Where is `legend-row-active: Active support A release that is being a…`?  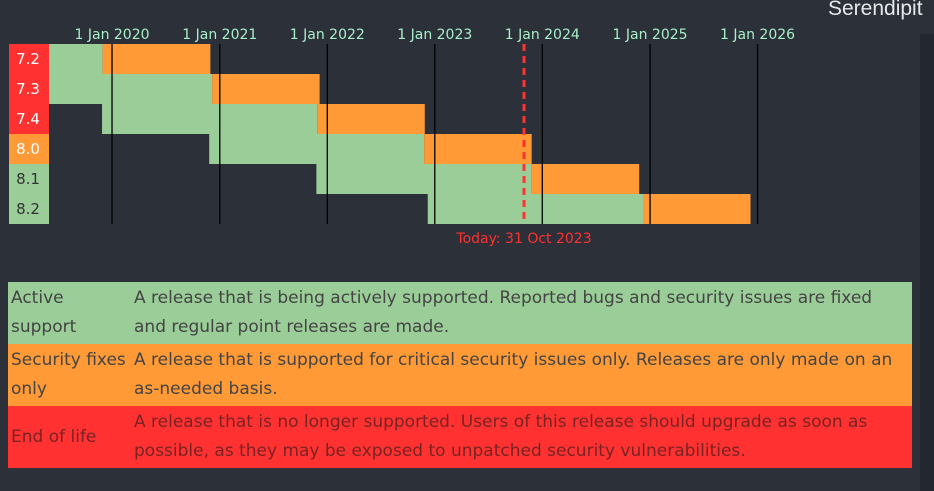
legend-row-active: Active support A release that is being a… is located at coordinates (460, 313).